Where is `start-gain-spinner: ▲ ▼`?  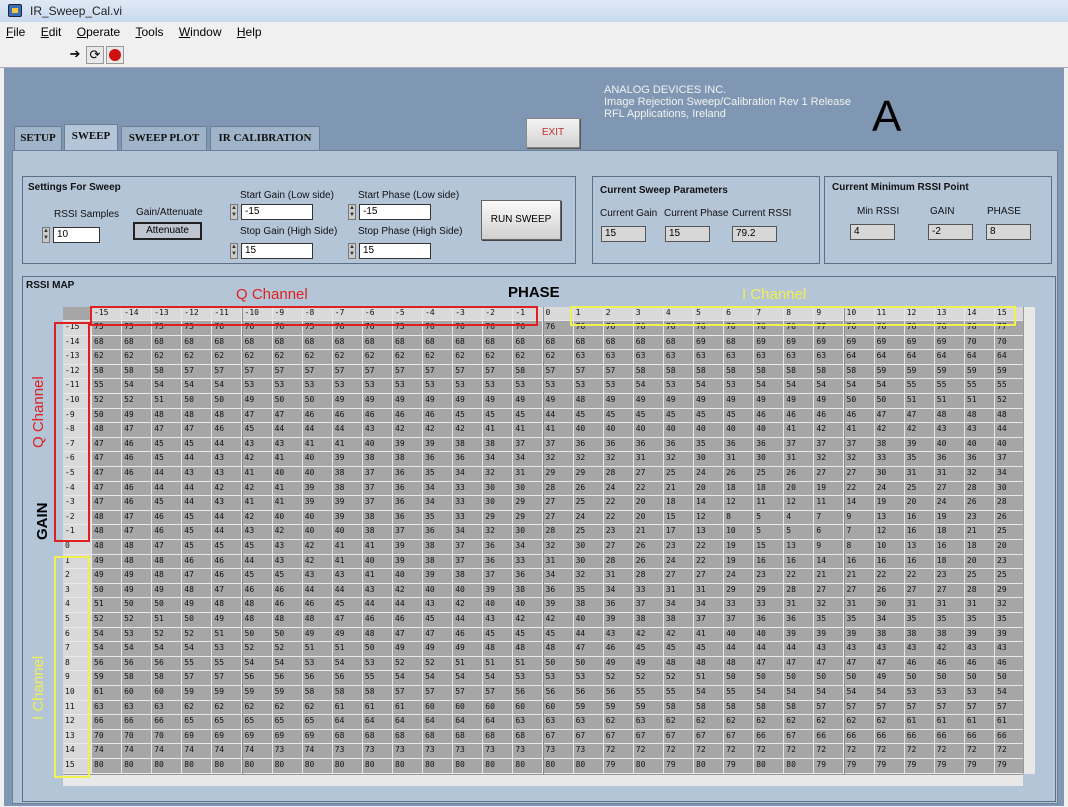 start-gain-spinner: ▲ ▼ is located at coordinates (234, 212).